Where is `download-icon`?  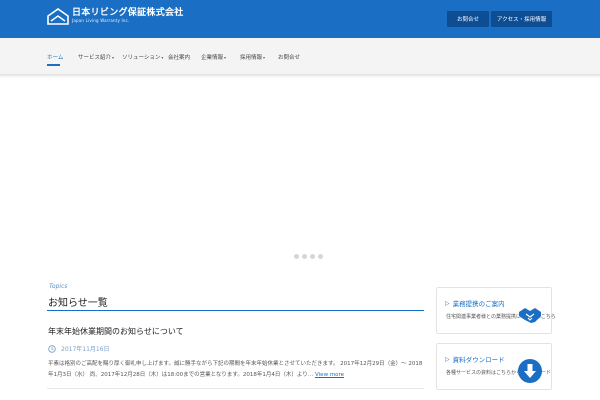 download-icon is located at coordinates (530, 371).